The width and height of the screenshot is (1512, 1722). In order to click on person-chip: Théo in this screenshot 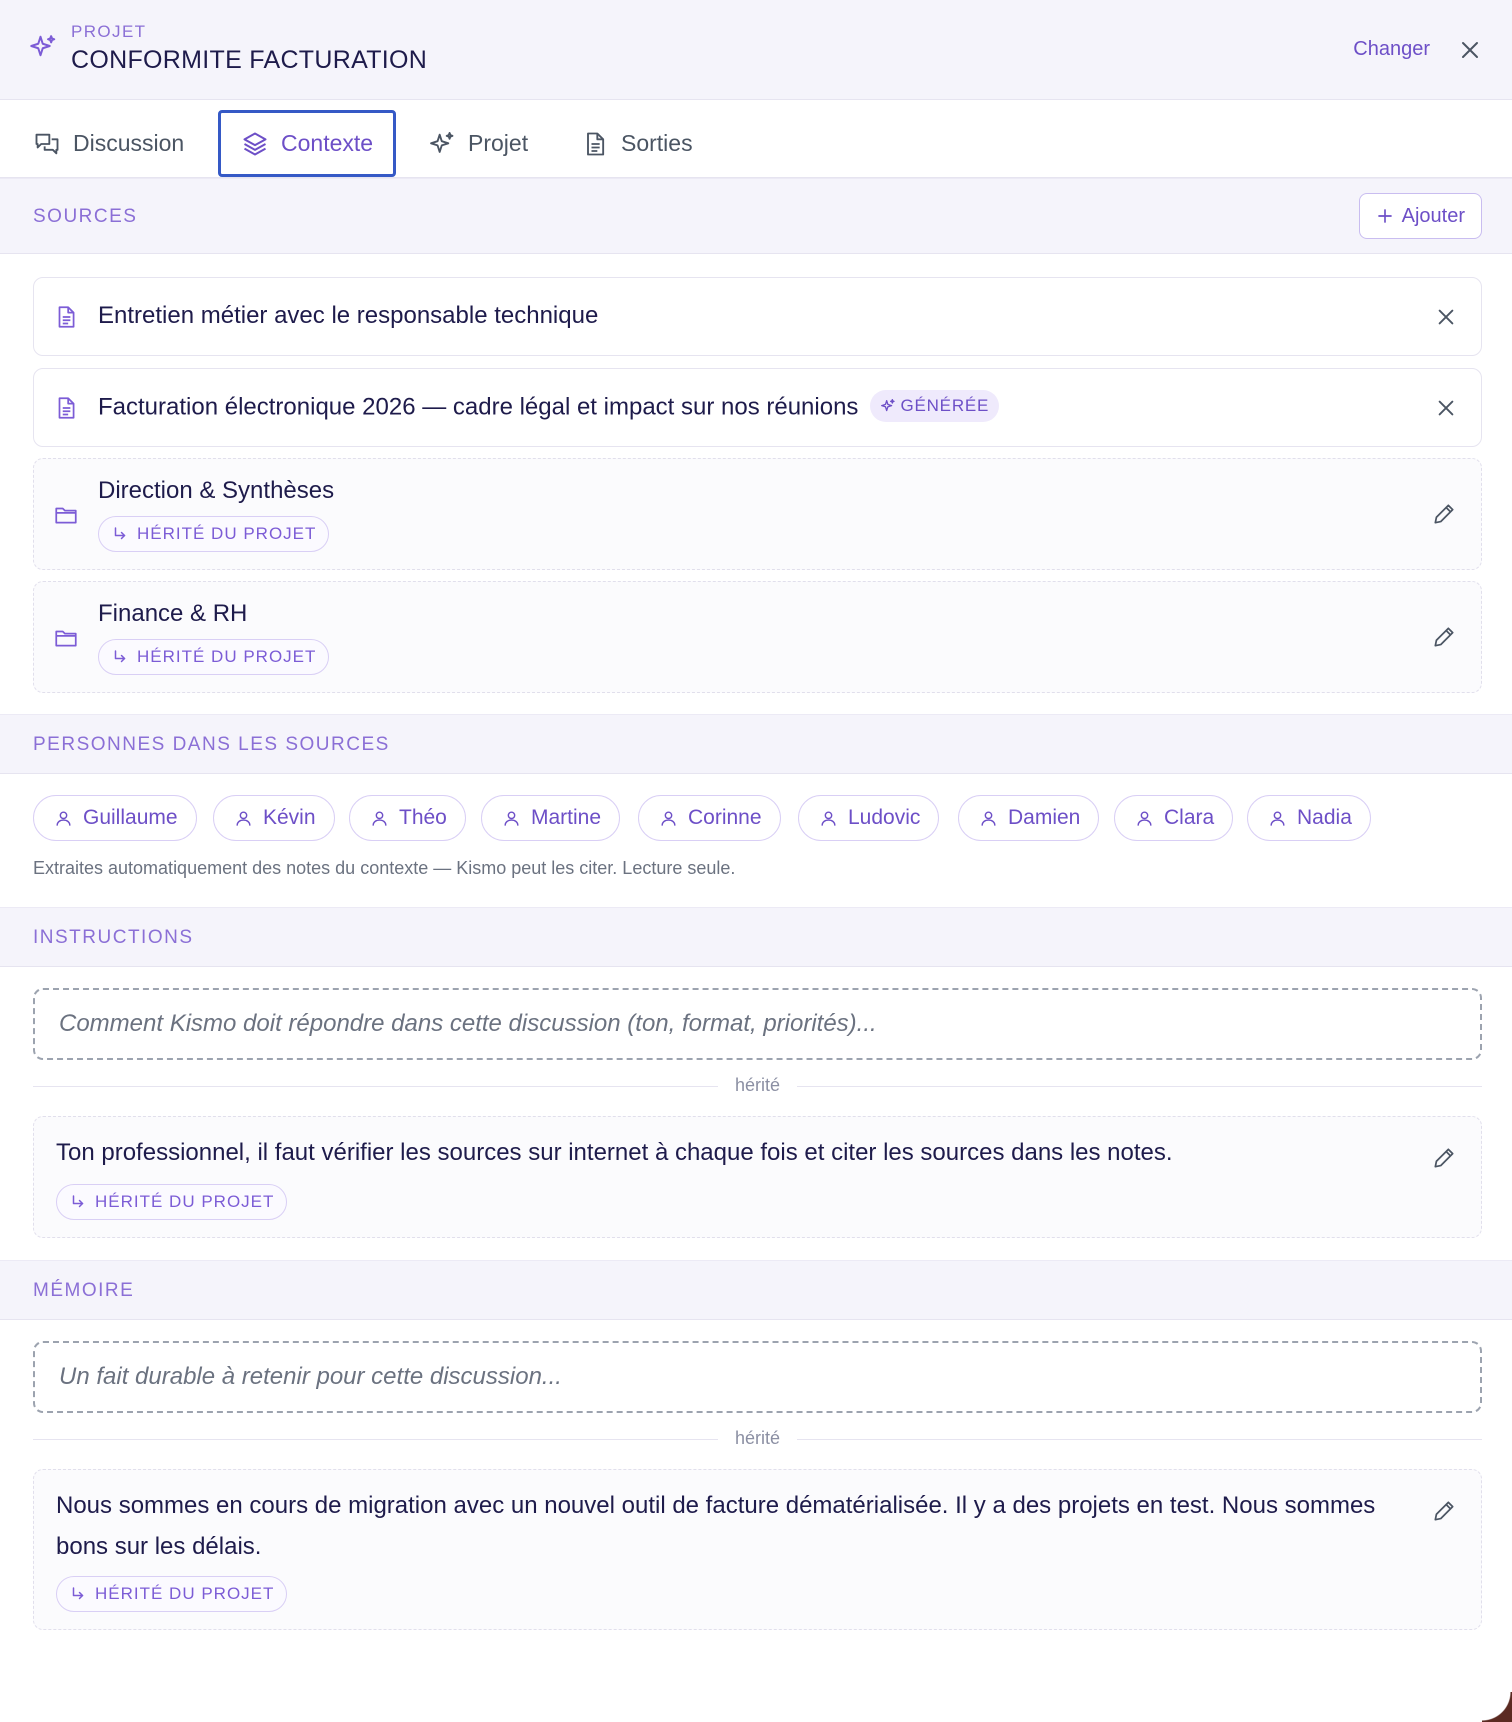, I will do `click(407, 818)`.